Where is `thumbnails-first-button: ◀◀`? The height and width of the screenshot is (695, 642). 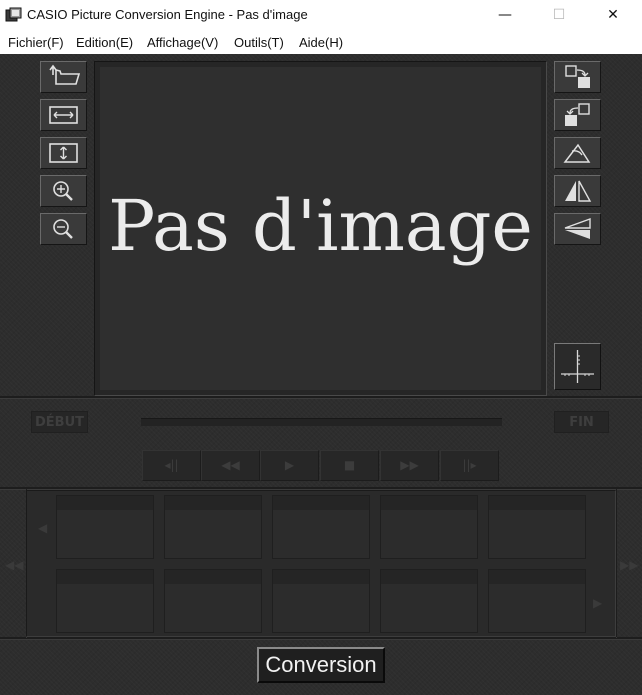
thumbnails-first-button: ◀◀ is located at coordinates (14, 565).